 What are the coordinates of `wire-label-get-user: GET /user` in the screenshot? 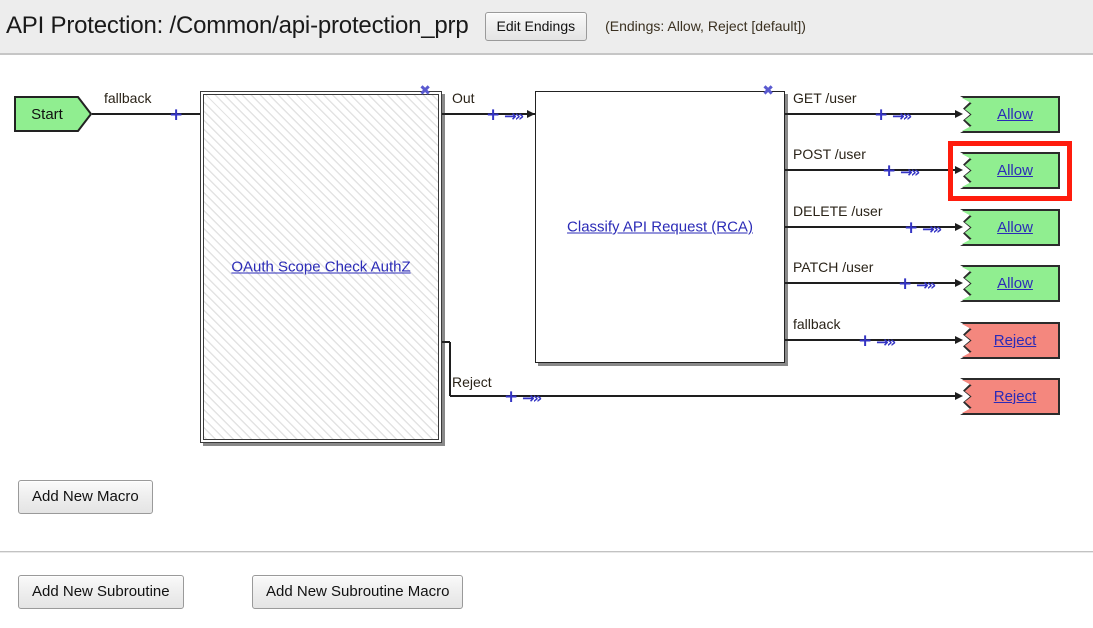 It's located at (825, 98).